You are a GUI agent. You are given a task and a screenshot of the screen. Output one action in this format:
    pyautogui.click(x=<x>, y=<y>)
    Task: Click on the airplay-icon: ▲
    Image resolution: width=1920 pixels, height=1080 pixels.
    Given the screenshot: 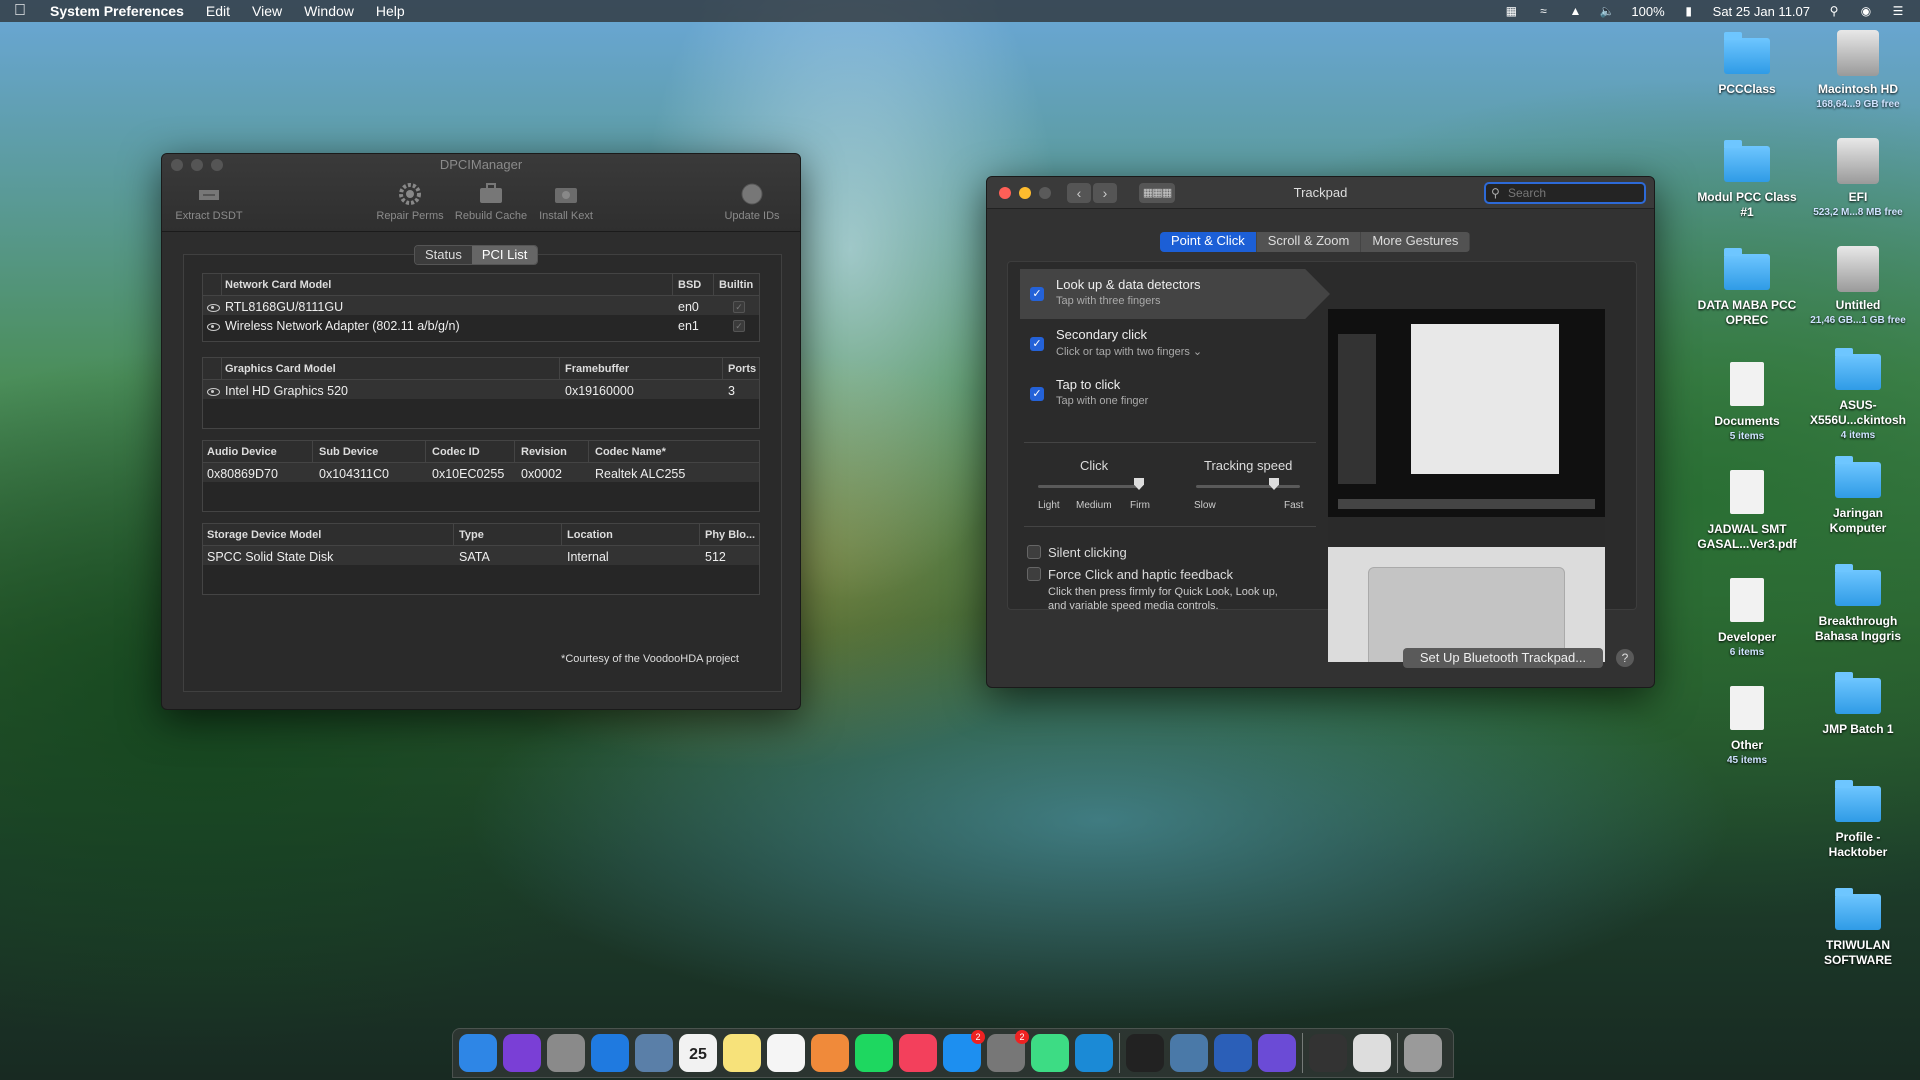 What is the action you would take?
    pyautogui.click(x=1575, y=11)
    